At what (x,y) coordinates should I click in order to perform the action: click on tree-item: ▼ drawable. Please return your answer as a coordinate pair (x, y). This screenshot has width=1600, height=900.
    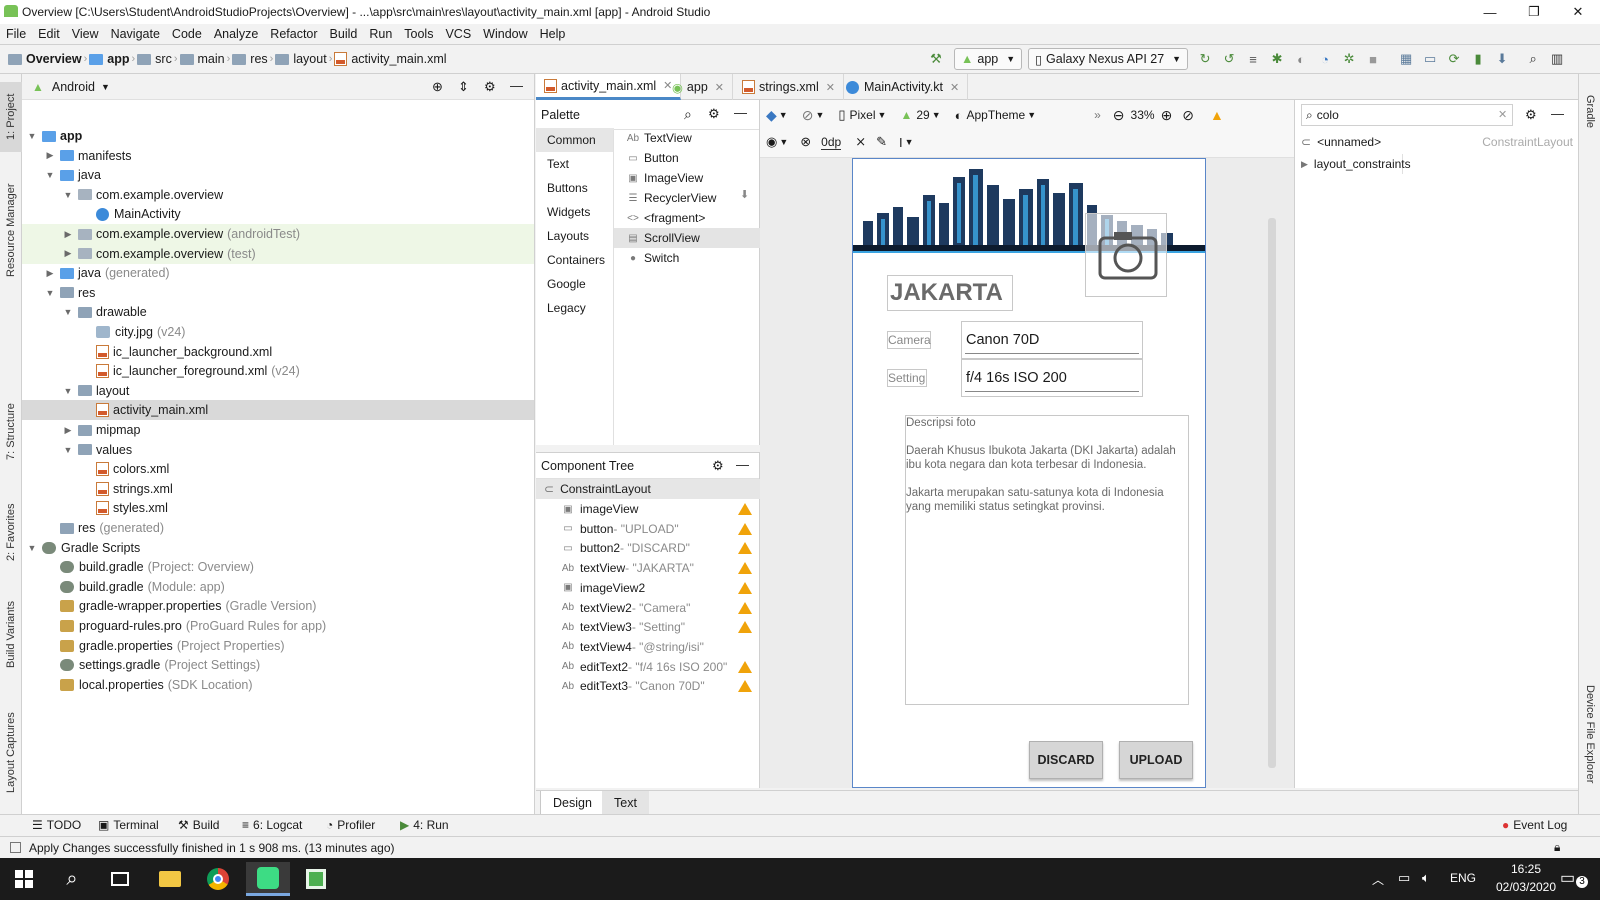
    Looking at the image, I should click on (278, 312).